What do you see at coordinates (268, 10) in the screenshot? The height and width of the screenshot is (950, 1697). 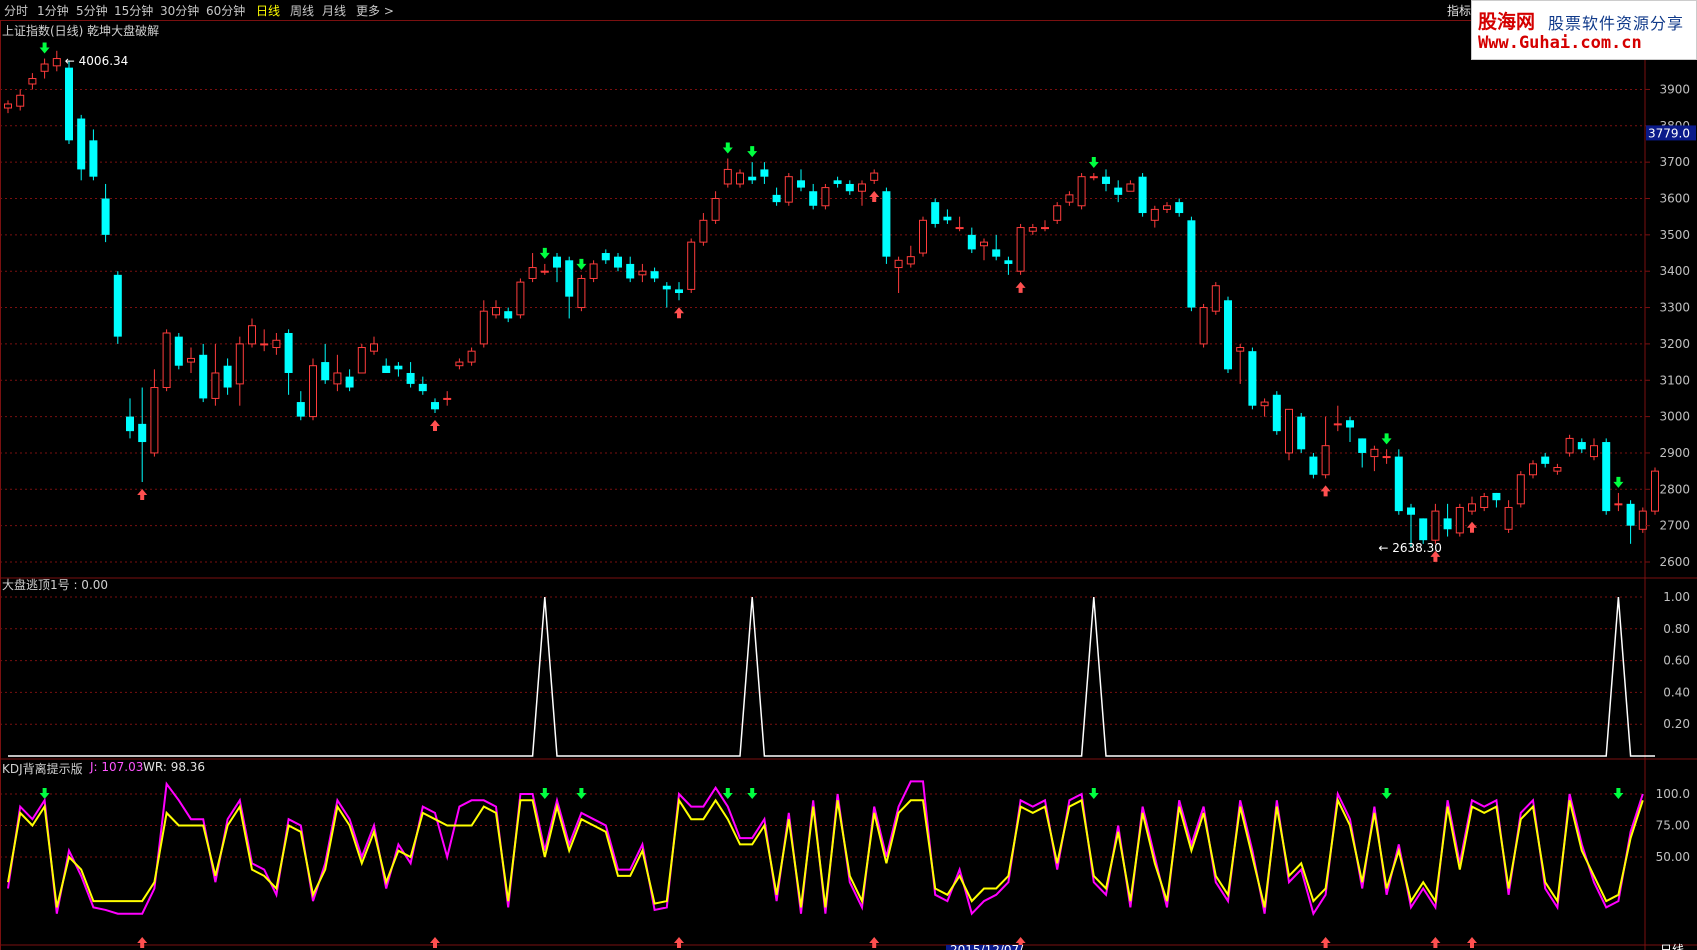 I see `period-tab: 日线` at bounding box center [268, 10].